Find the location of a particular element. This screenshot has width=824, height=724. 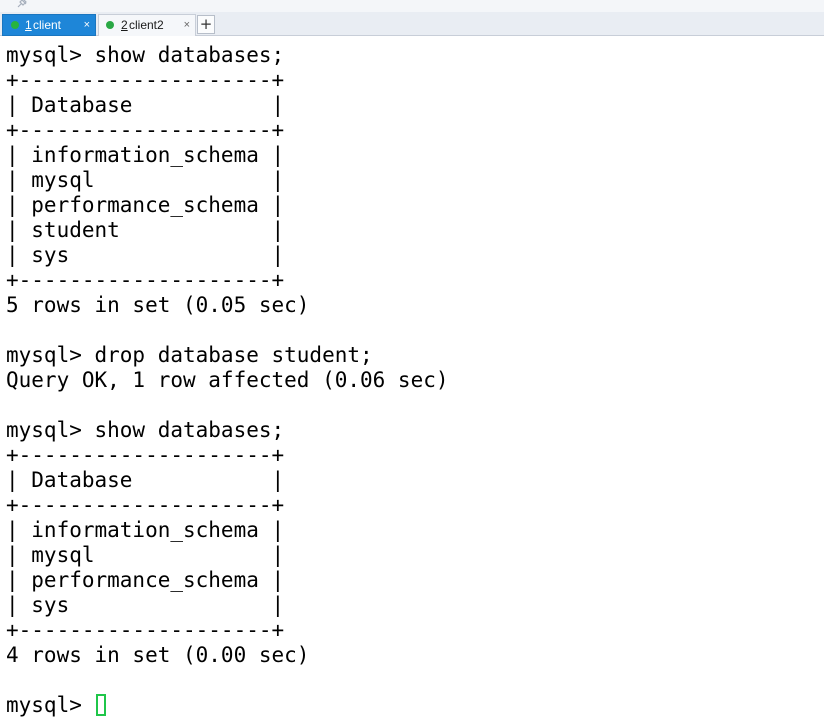

terminal-line: mysql> drop database student; is located at coordinates (189, 355).